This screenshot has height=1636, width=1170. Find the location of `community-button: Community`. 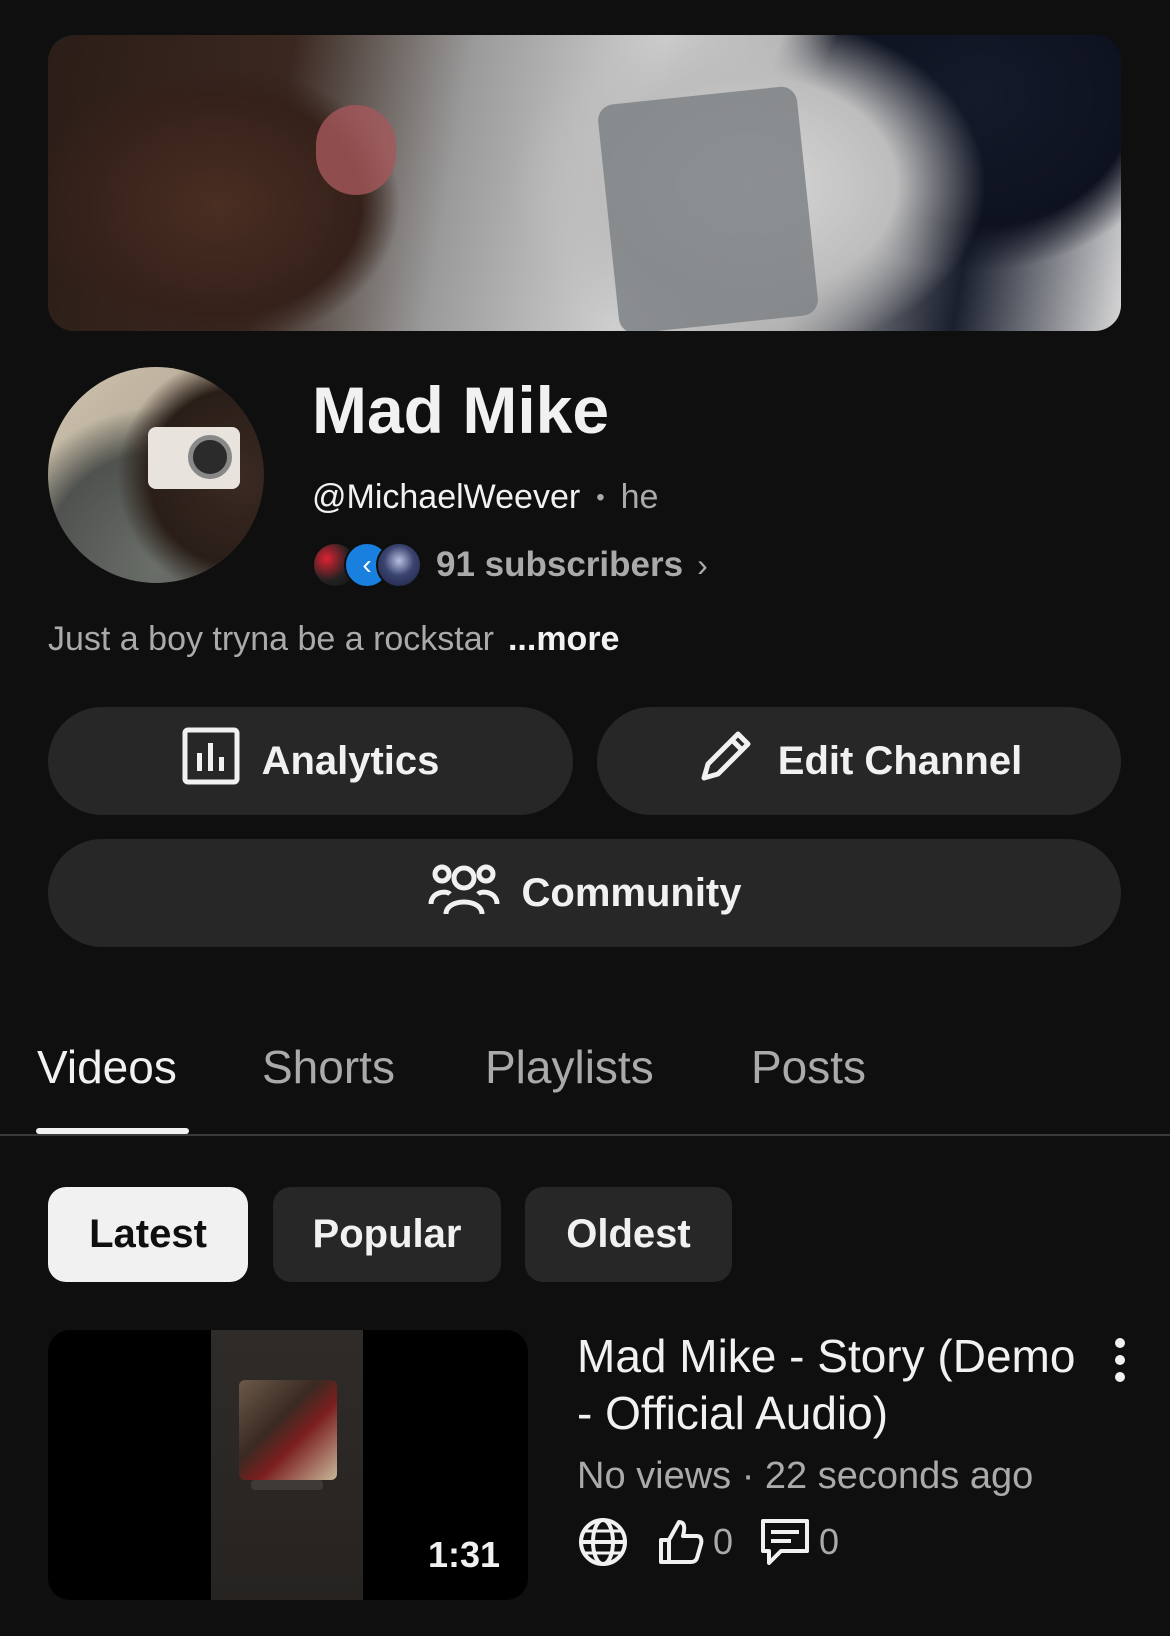

community-button: Community is located at coordinates (584, 893).